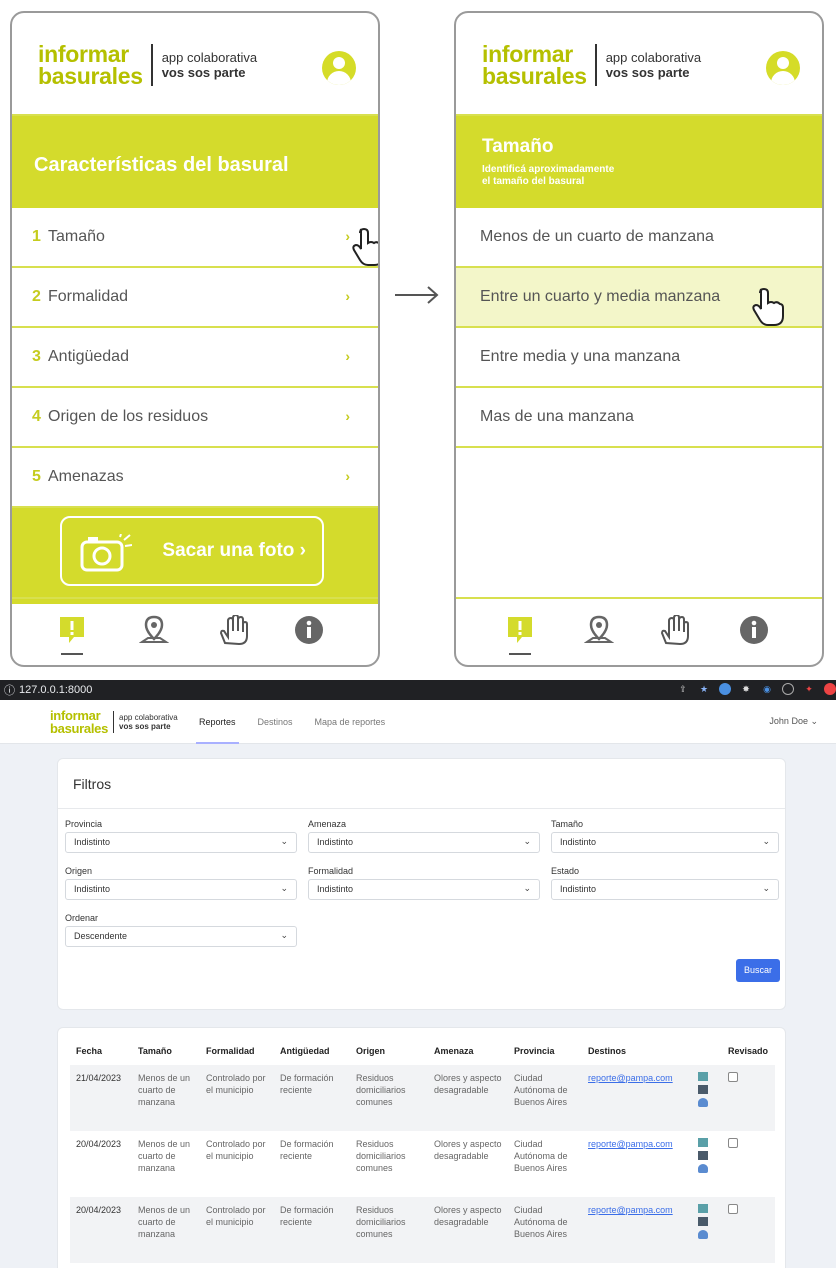  What do you see at coordinates (534, 65) in the screenshot?
I see `logo-main: informar basurales` at bounding box center [534, 65].